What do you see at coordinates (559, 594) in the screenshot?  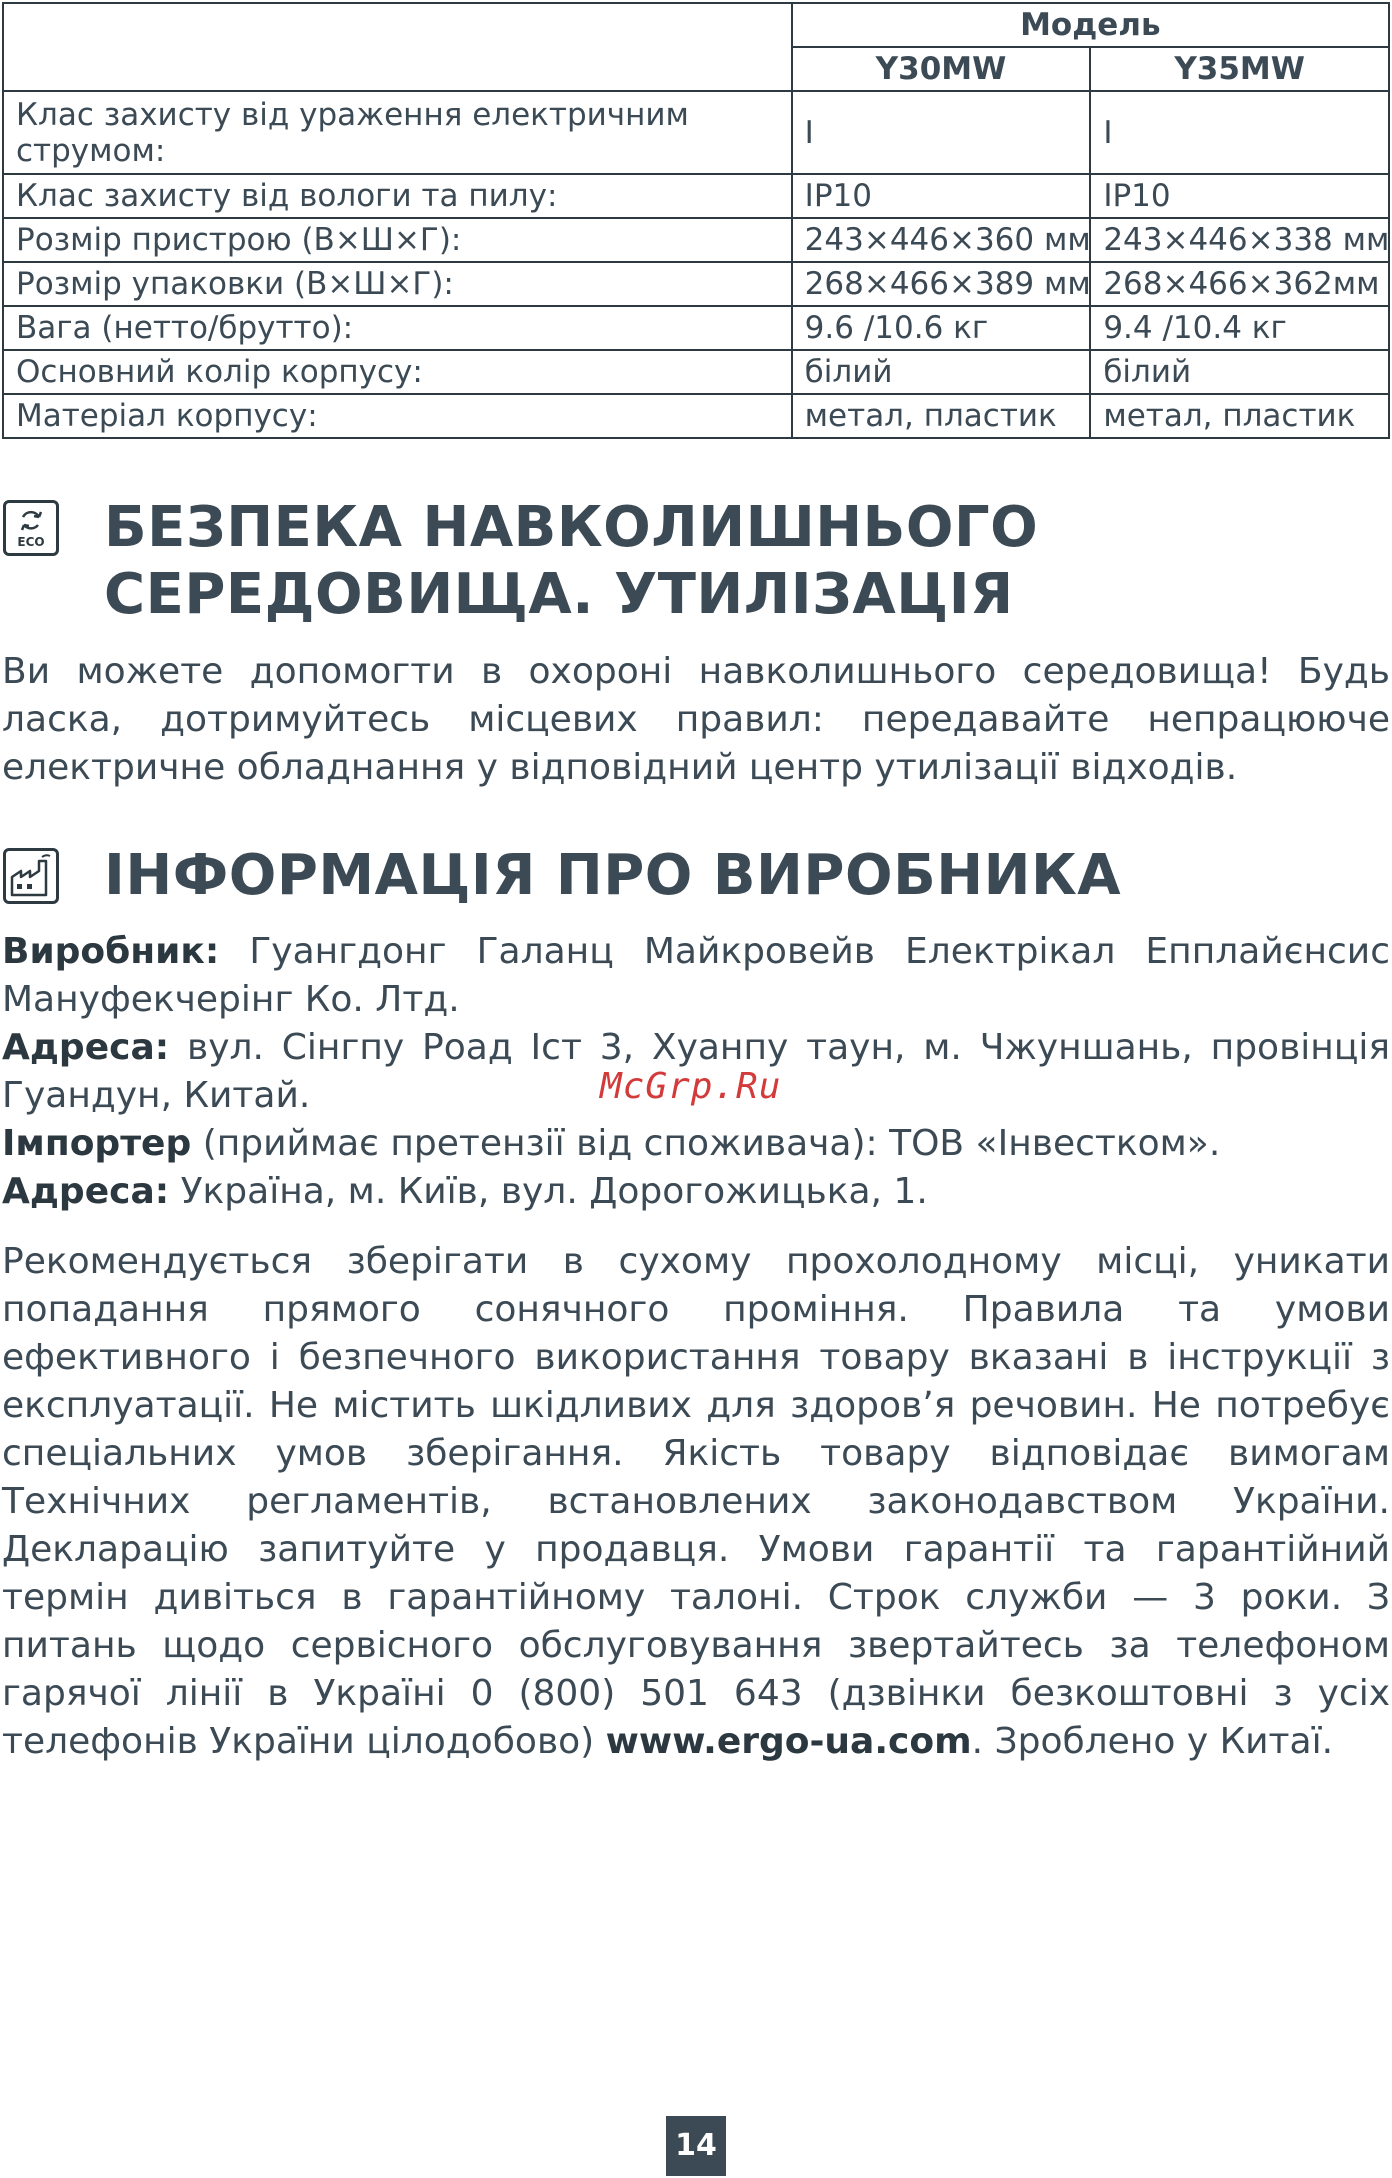 I see `eco-title-line-2: СЕРЕДОВИЩА. УТИЛІЗАЦІЯ` at bounding box center [559, 594].